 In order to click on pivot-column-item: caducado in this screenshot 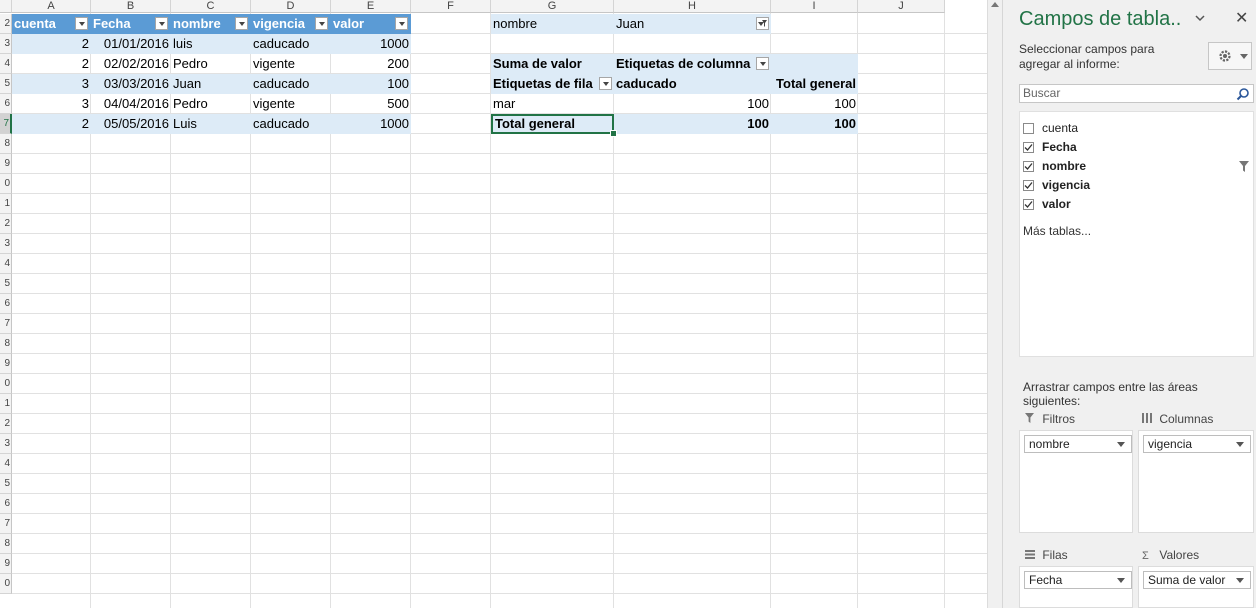, I will do `click(692, 84)`.